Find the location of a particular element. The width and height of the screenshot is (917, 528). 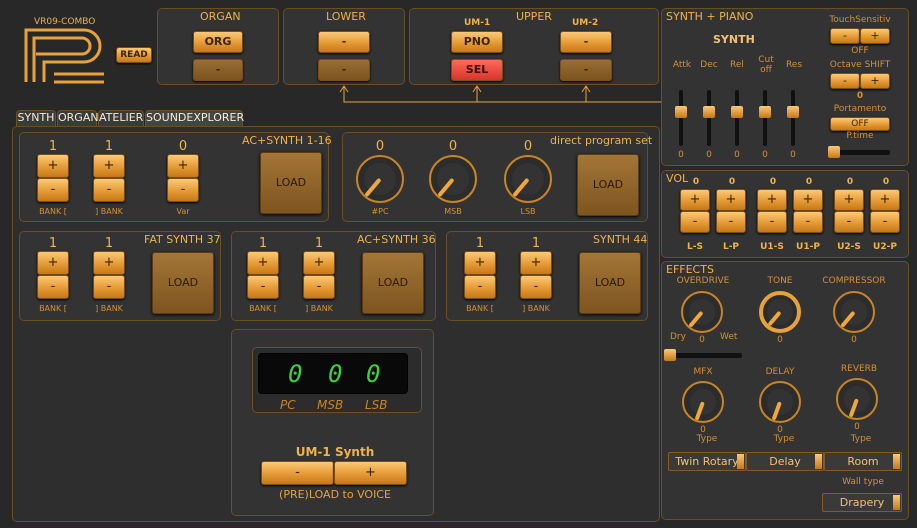

mfx-type-select: Twin Rotary is located at coordinates (707, 461).